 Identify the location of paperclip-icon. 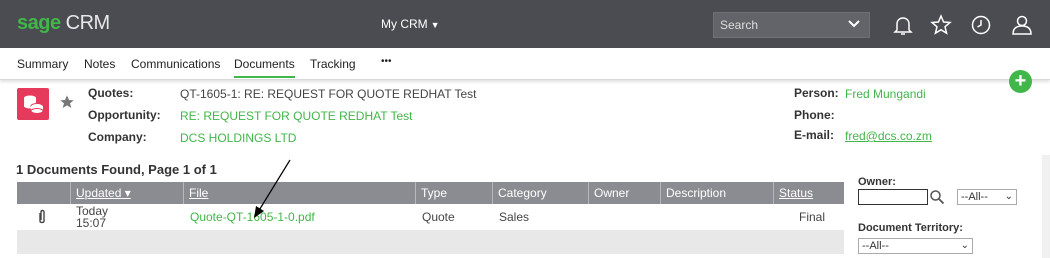
(42, 216).